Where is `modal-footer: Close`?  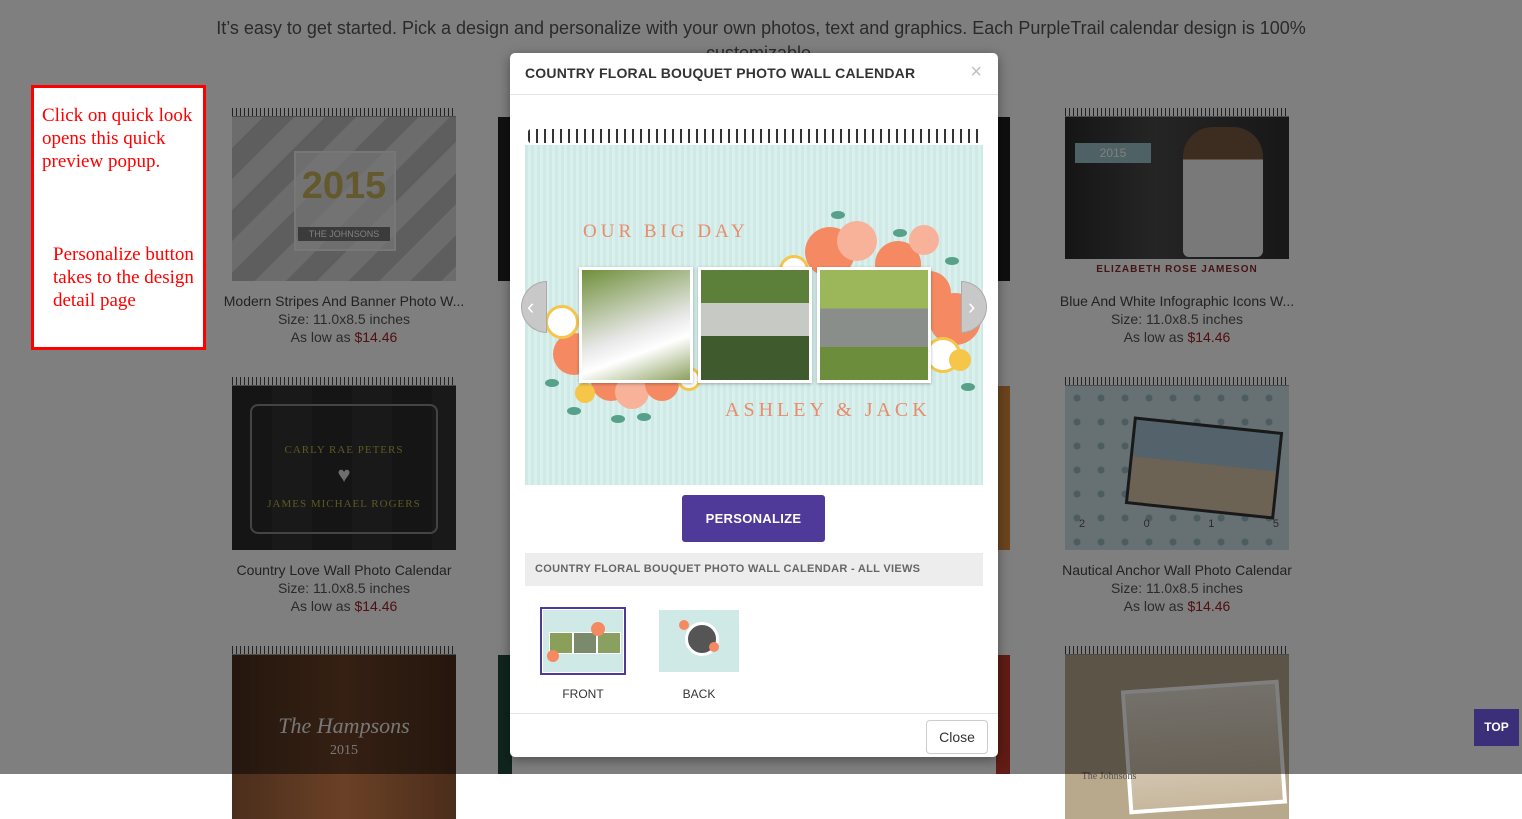 modal-footer: Close is located at coordinates (754, 735).